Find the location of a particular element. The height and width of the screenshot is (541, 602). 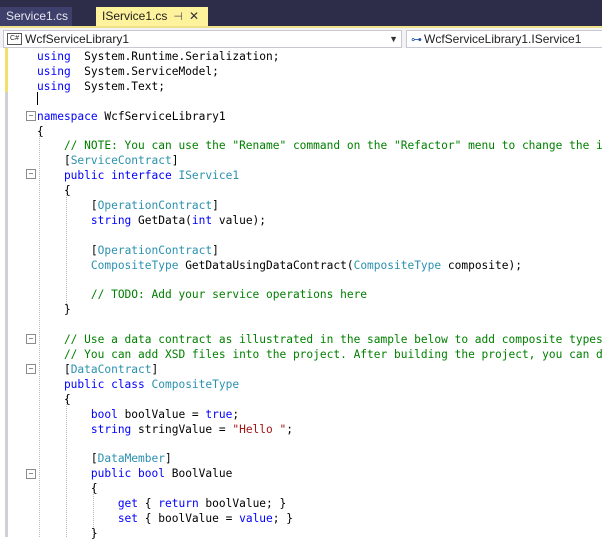

code-line: [ServiceContract] is located at coordinates (108, 160).